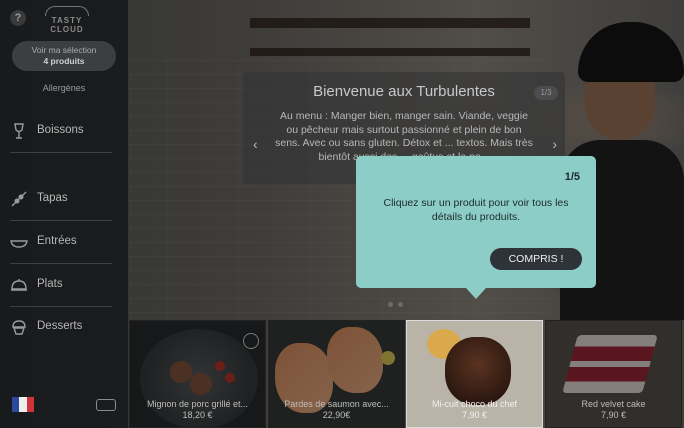 This screenshot has width=684, height=428. I want to click on chevron-left-icon: ‹, so click(255, 144).